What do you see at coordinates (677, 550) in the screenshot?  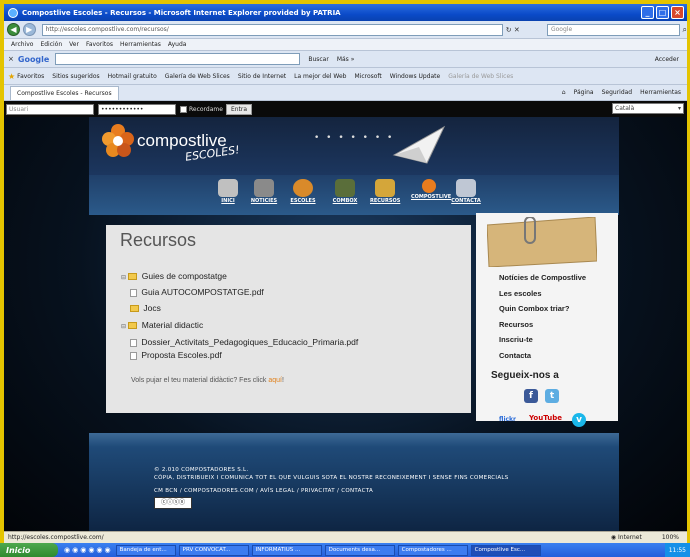 I see `clock: 11:55` at bounding box center [677, 550].